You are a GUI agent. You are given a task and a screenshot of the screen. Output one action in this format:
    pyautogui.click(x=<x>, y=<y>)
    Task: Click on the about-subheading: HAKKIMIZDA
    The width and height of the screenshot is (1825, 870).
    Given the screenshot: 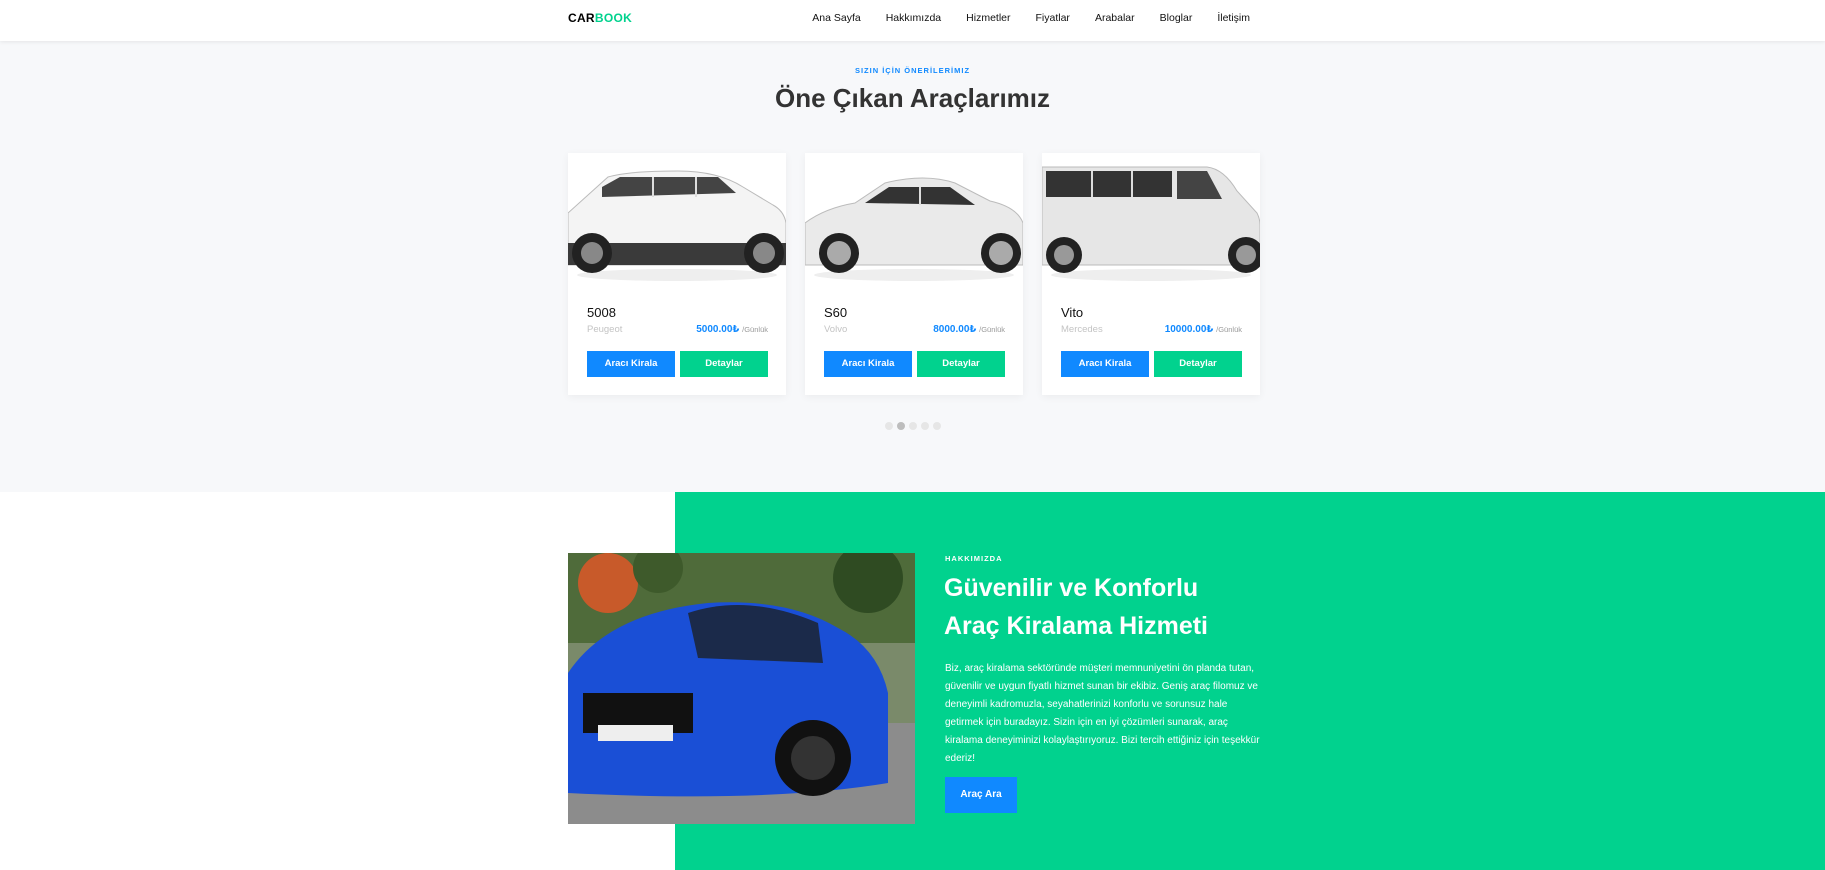 What is the action you would take?
    pyautogui.click(x=974, y=558)
    